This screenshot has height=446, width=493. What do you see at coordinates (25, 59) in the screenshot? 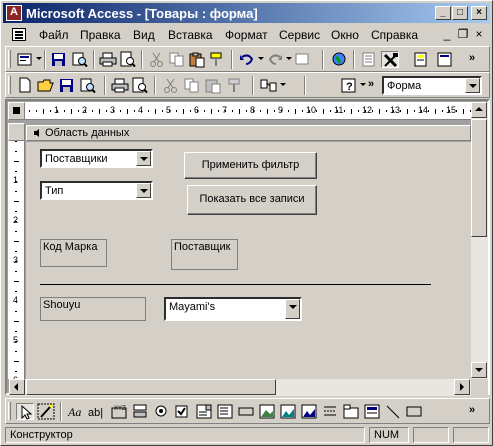
I see `view-icon` at bounding box center [25, 59].